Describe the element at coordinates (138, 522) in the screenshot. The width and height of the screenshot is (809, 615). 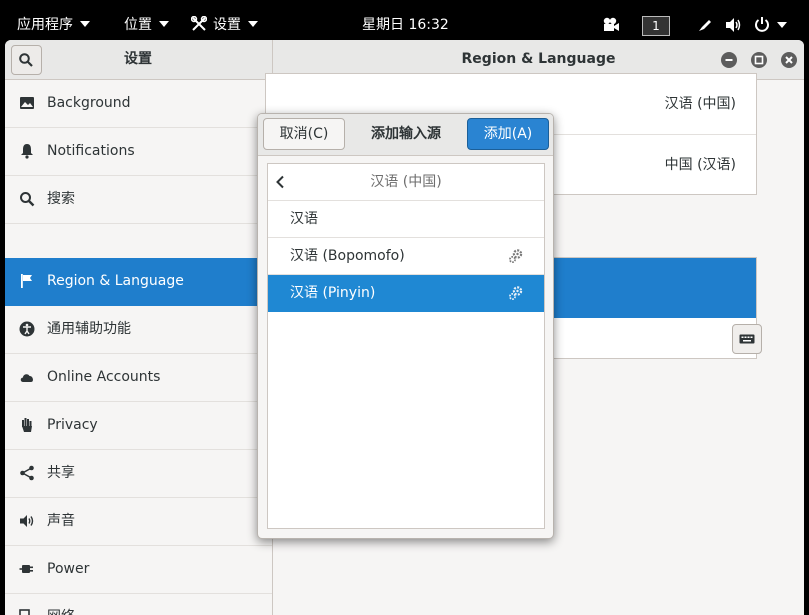
I see `sidebar-item-sound: 声音` at that location.